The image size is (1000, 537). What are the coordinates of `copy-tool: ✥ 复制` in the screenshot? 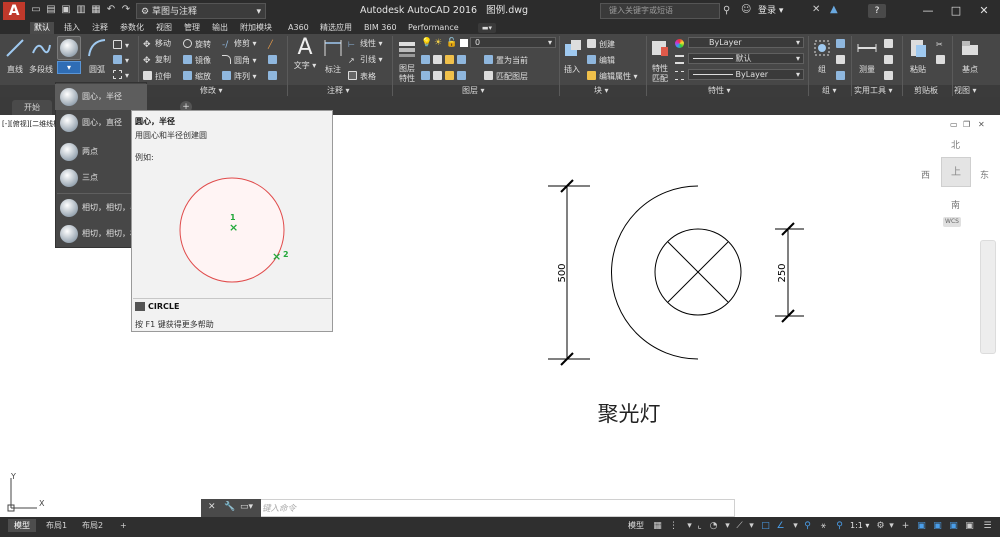 It's located at (157, 60).